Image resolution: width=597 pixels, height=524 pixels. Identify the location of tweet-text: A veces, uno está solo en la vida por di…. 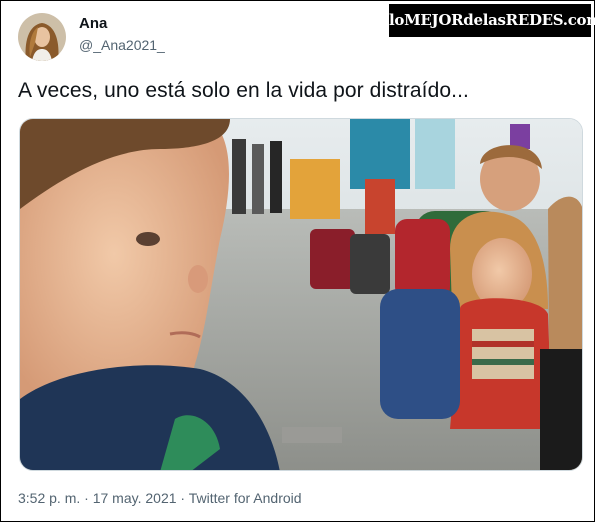
(243, 90).